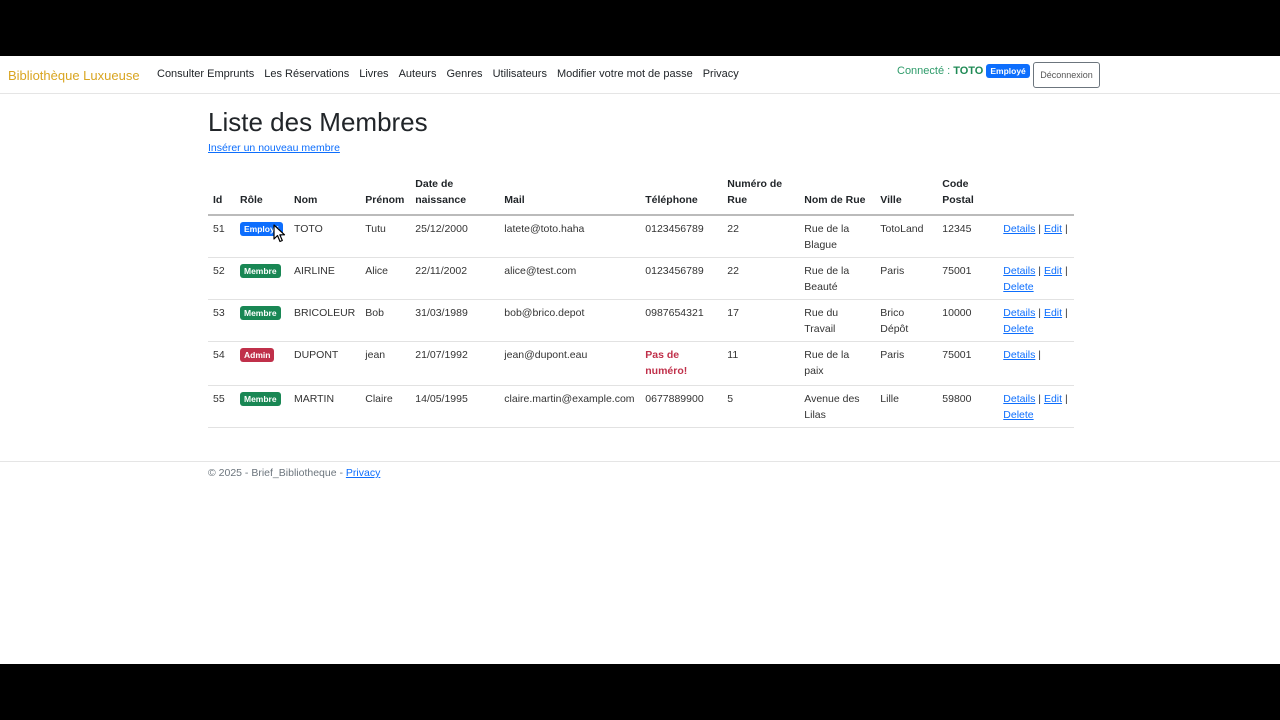 The image size is (1280, 720). What do you see at coordinates (385, 278) in the screenshot?
I see `cell-prenom: Alice` at bounding box center [385, 278].